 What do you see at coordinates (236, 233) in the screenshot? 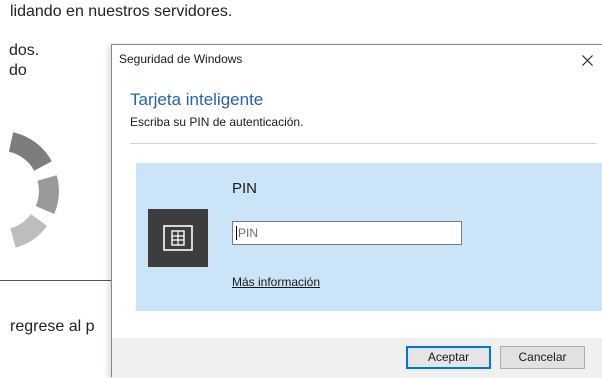
I see `text-caret` at bounding box center [236, 233].